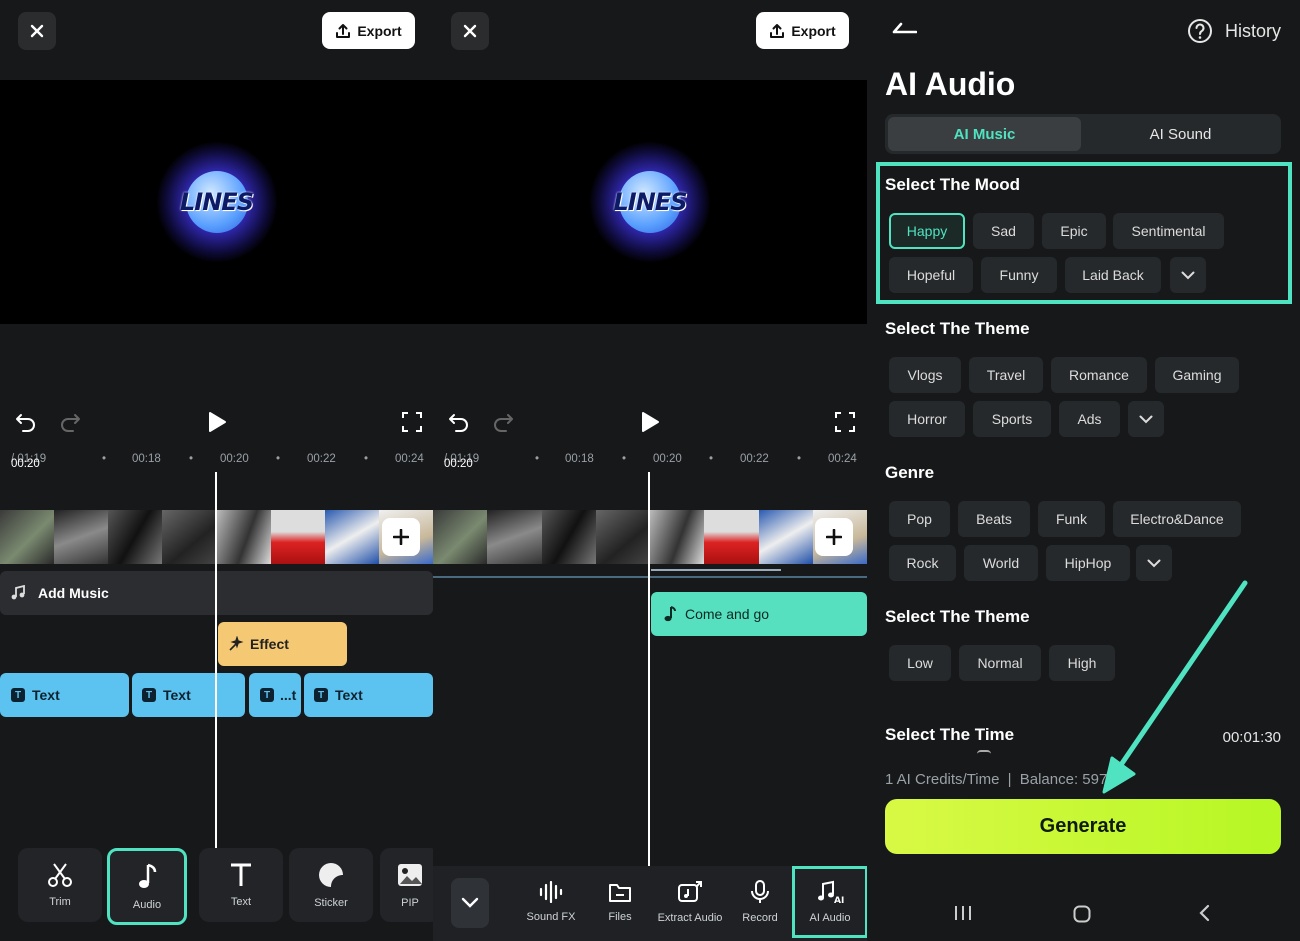  Describe the element at coordinates (331, 885) in the screenshot. I see `sticker-tool: Sticker` at that location.